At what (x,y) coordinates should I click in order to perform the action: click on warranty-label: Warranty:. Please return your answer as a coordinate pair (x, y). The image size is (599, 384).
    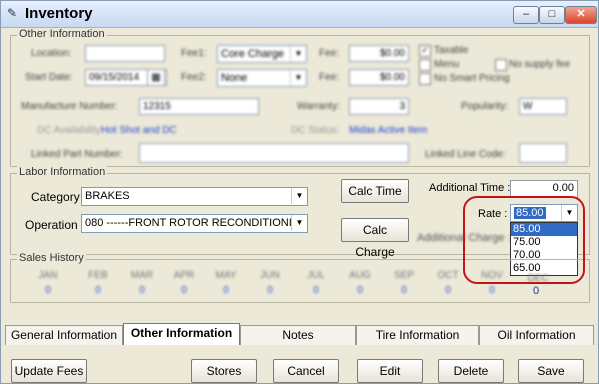
    Looking at the image, I should click on (318, 106).